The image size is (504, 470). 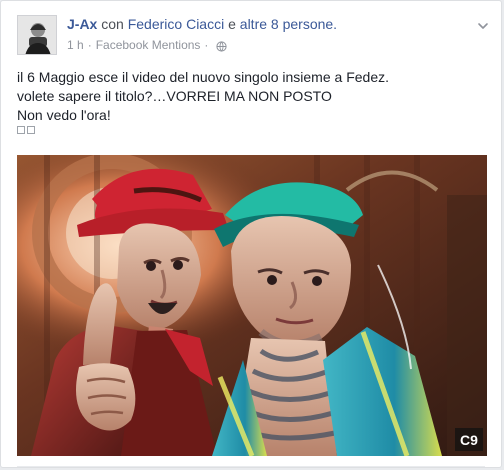 I want to click on avatar-icon, so click(x=37, y=35).